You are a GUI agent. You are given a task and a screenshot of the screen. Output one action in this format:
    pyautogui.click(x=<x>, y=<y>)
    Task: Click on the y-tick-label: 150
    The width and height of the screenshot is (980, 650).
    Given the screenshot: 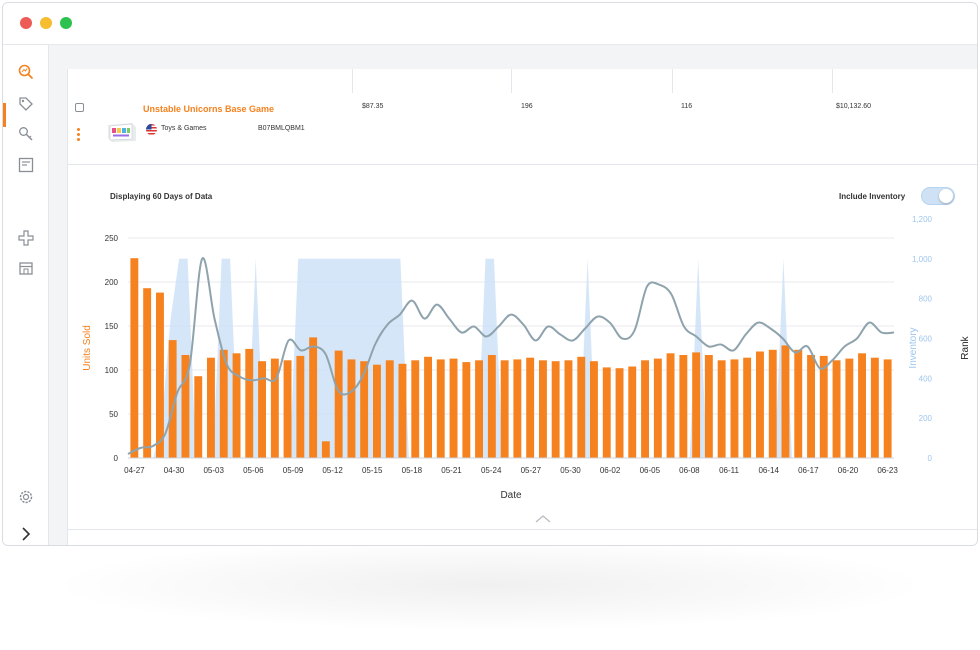 What is the action you would take?
    pyautogui.click(x=112, y=326)
    